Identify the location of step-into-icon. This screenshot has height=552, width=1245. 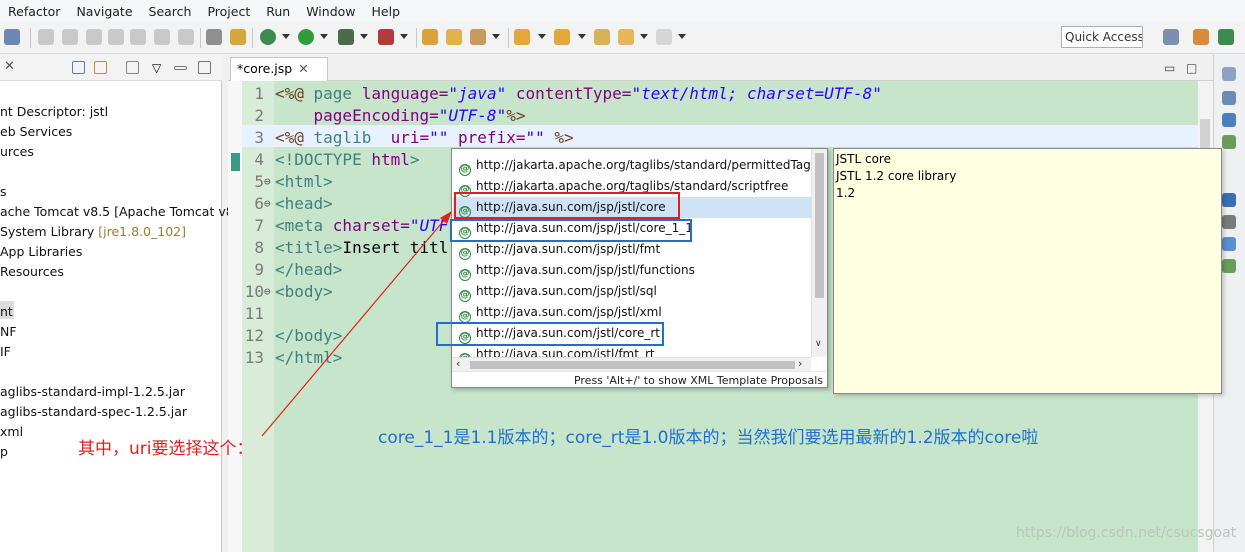
(138, 37).